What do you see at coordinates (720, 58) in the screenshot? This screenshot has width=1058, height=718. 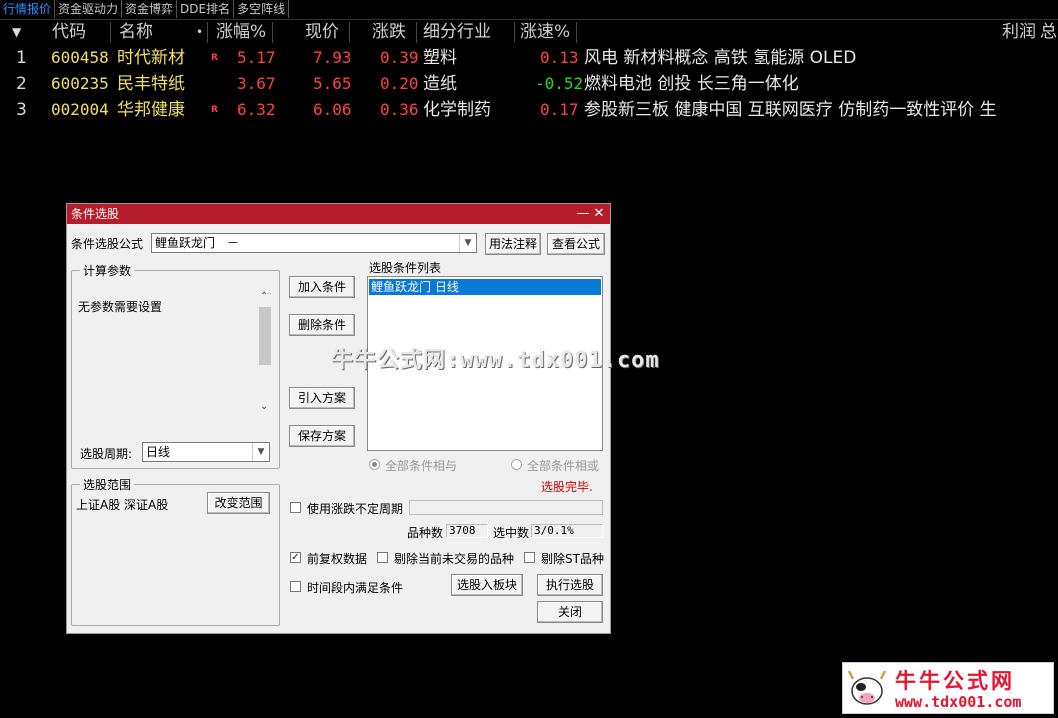 I see `concept: 风电 新材料概念 高铁 氢能源 OLED` at bounding box center [720, 58].